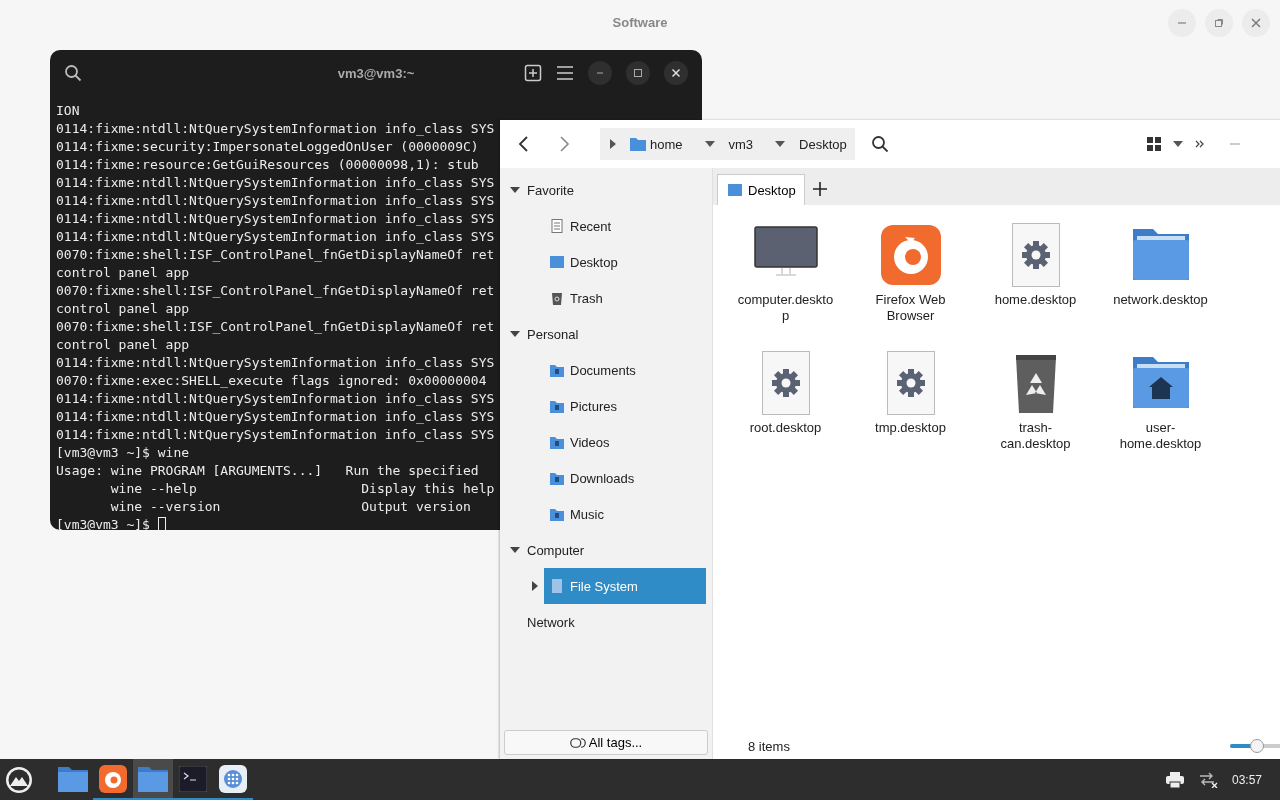 This screenshot has height=800, width=1280. I want to click on sidebar-item: File System, so click(625, 586).